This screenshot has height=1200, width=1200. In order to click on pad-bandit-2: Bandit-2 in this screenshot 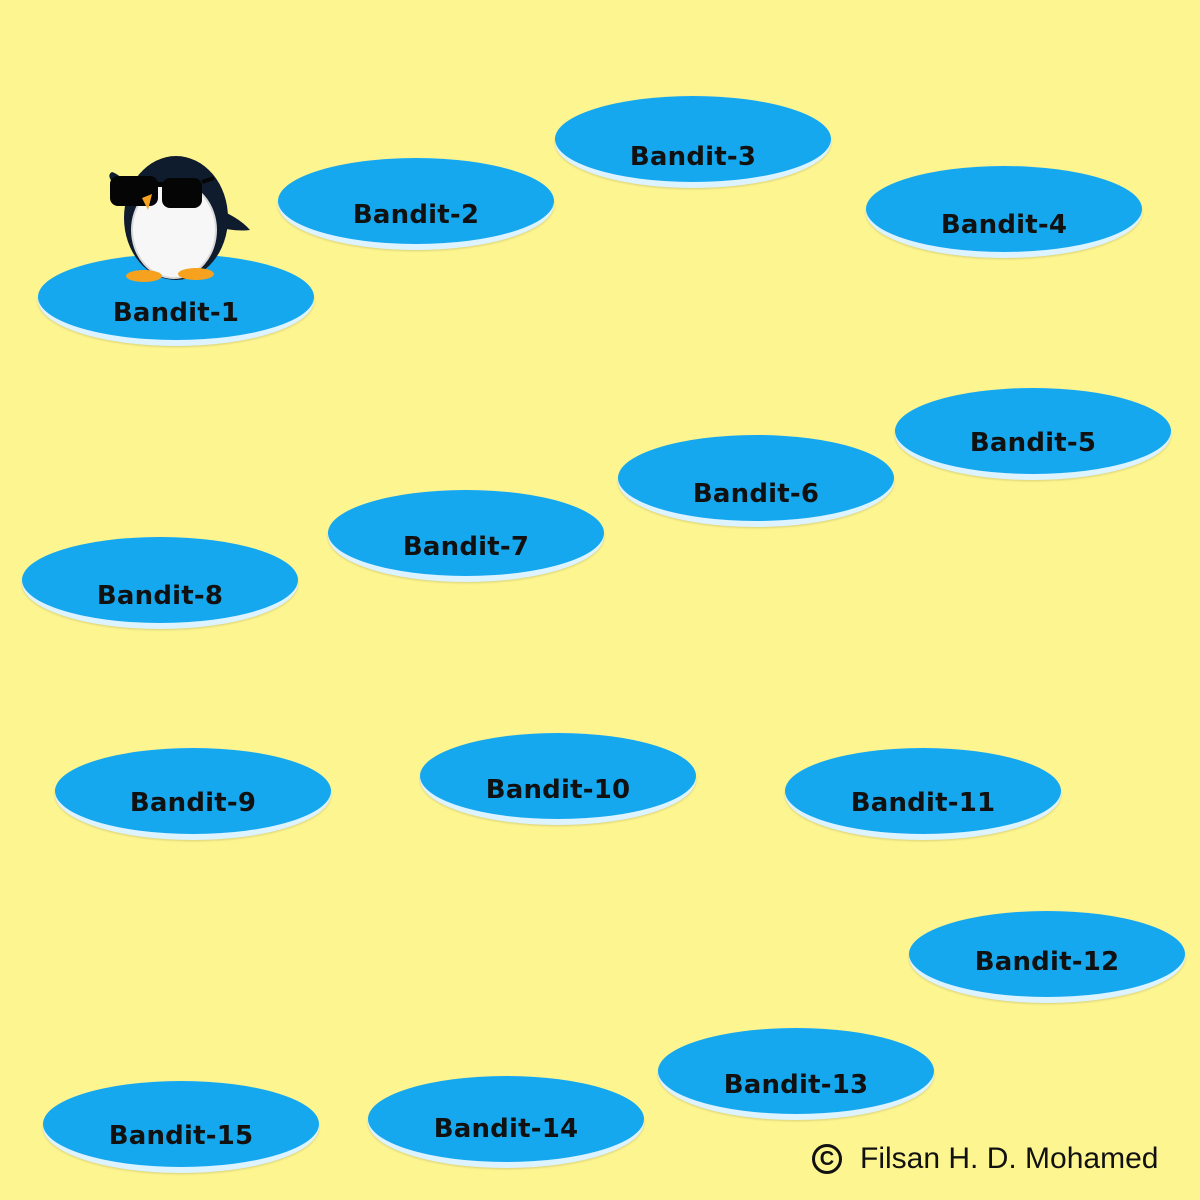, I will do `click(416, 204)`.